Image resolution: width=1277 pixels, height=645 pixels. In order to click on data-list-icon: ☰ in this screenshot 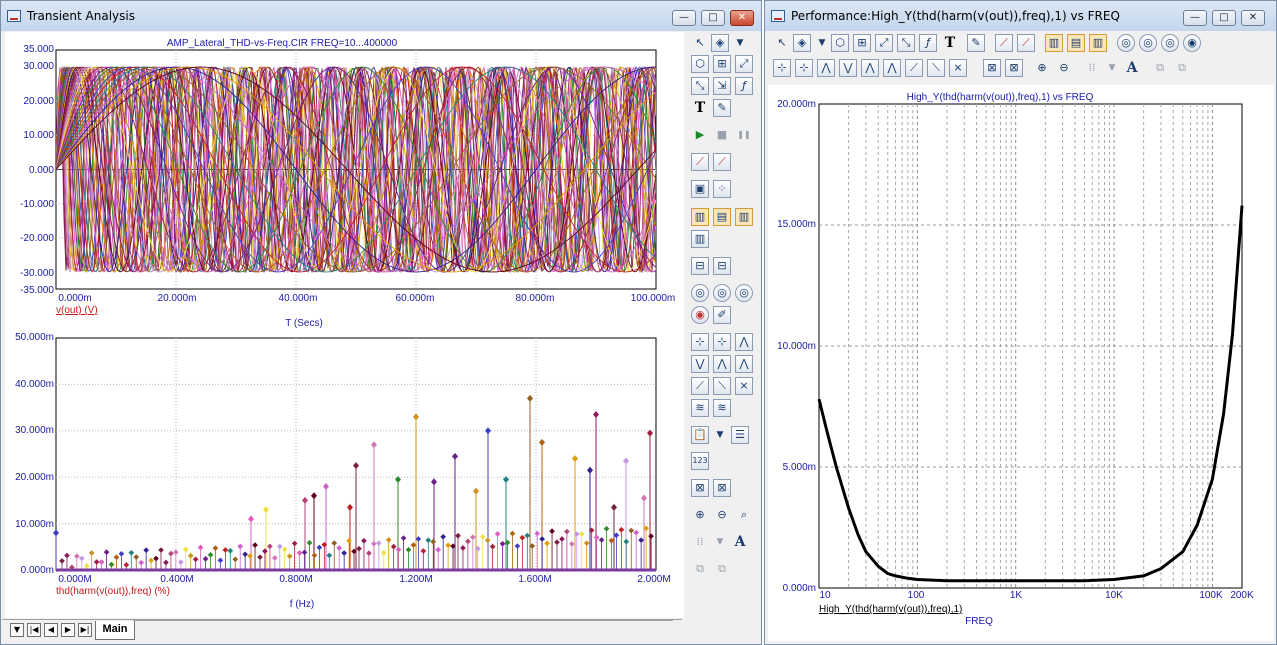, I will do `click(740, 435)`.